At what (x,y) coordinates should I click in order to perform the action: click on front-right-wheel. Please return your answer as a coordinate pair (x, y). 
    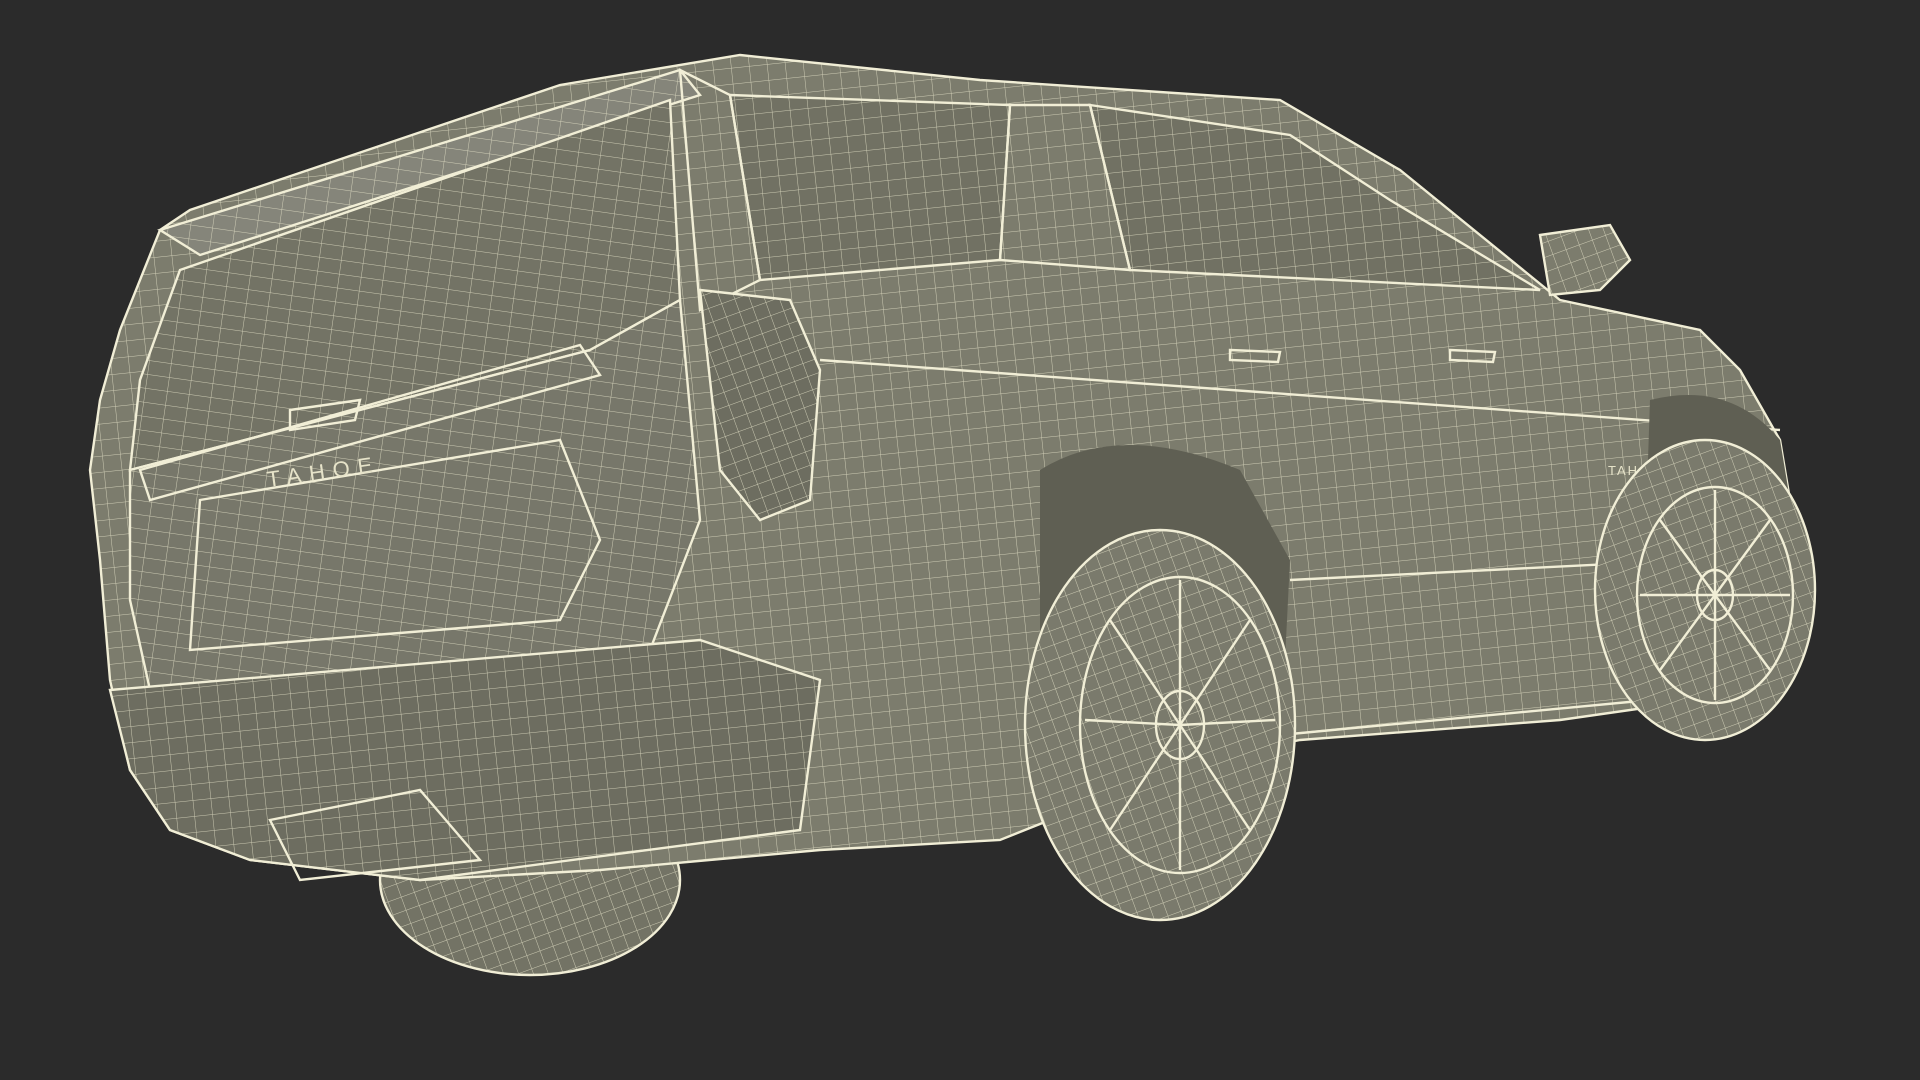
    Looking at the image, I should click on (1705, 590).